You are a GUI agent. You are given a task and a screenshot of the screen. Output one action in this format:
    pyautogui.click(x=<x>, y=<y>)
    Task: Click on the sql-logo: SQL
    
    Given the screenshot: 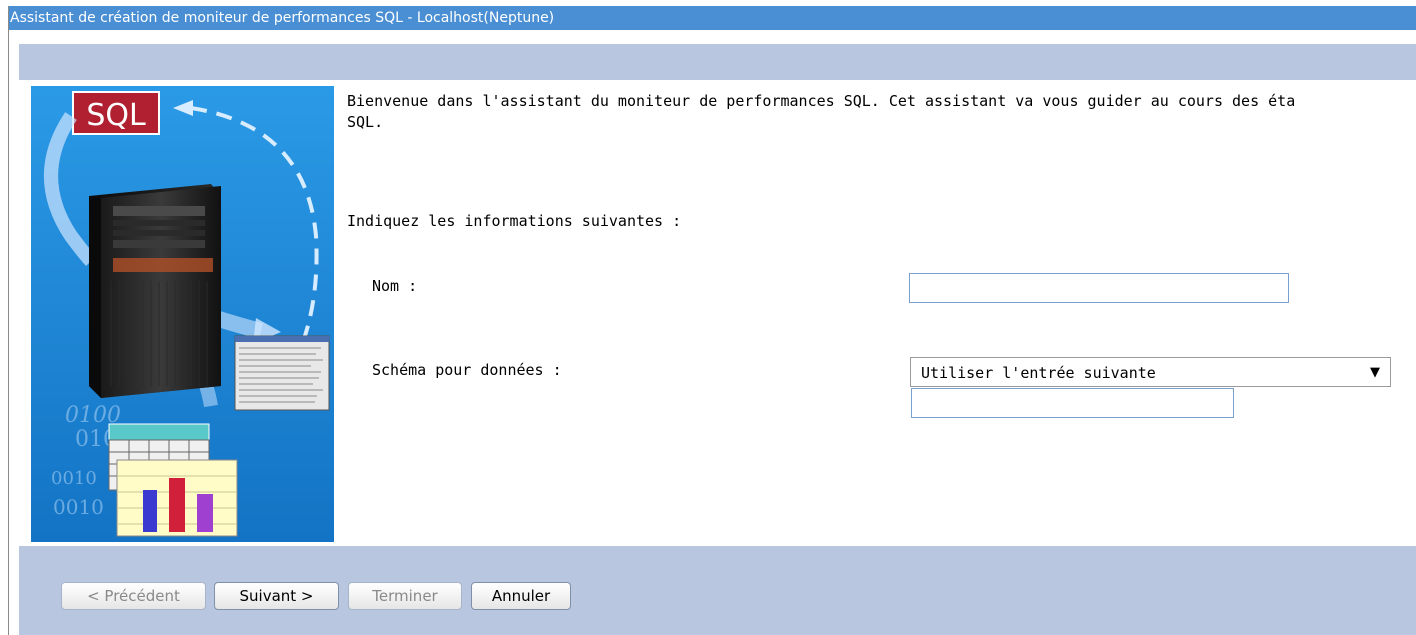 What is the action you would take?
    pyautogui.click(x=116, y=113)
    